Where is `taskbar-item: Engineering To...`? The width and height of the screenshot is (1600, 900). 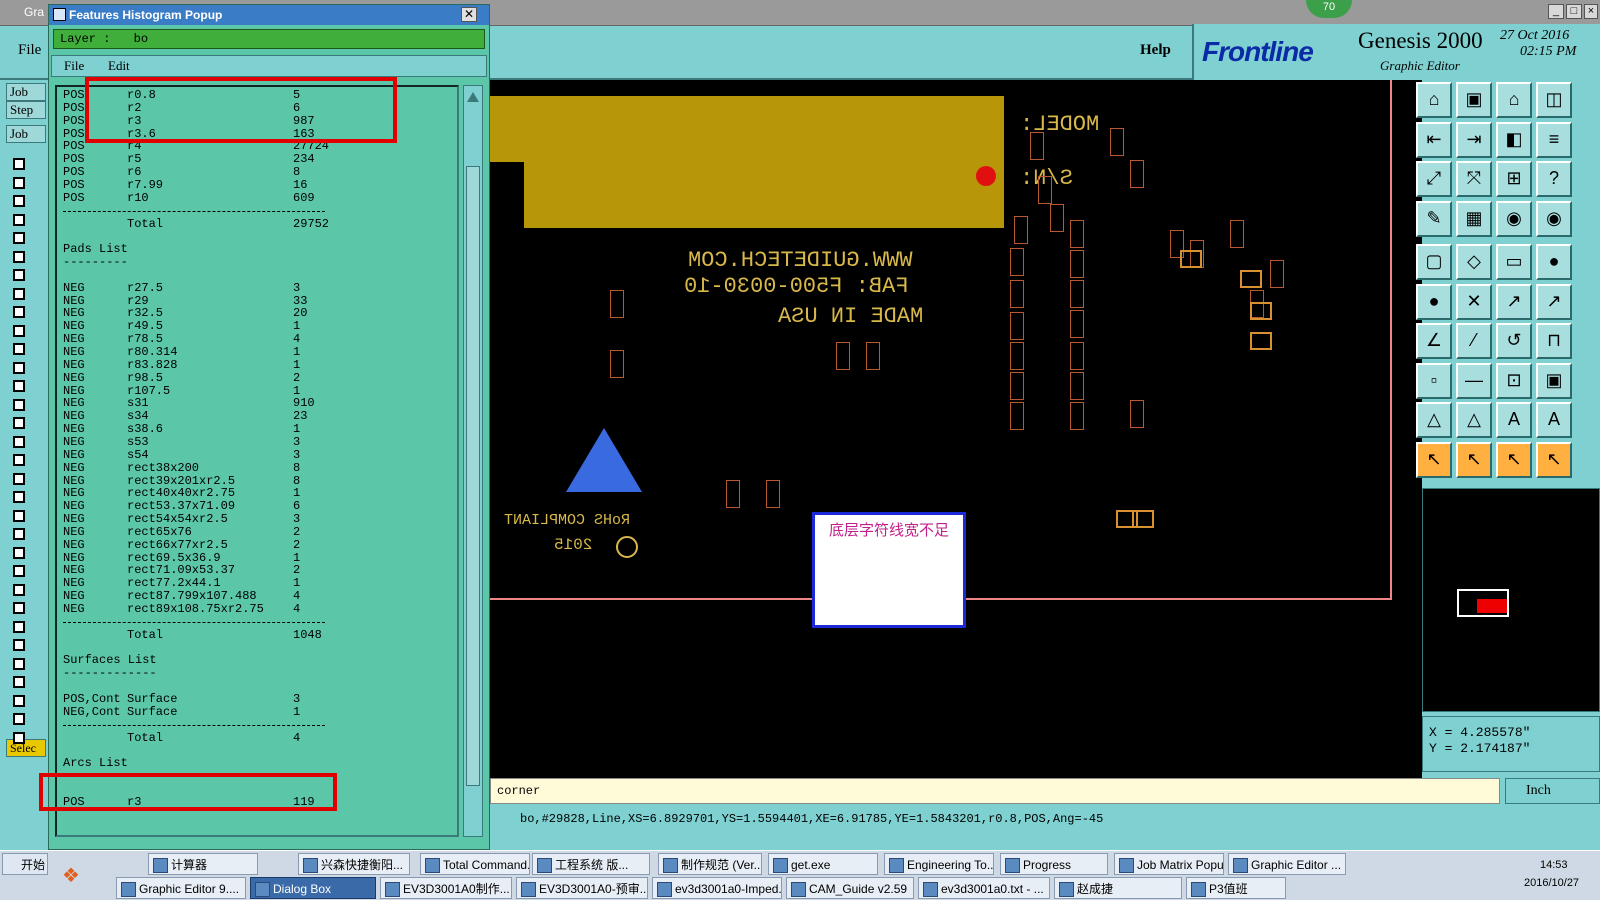 taskbar-item: Engineering To... is located at coordinates (939, 864).